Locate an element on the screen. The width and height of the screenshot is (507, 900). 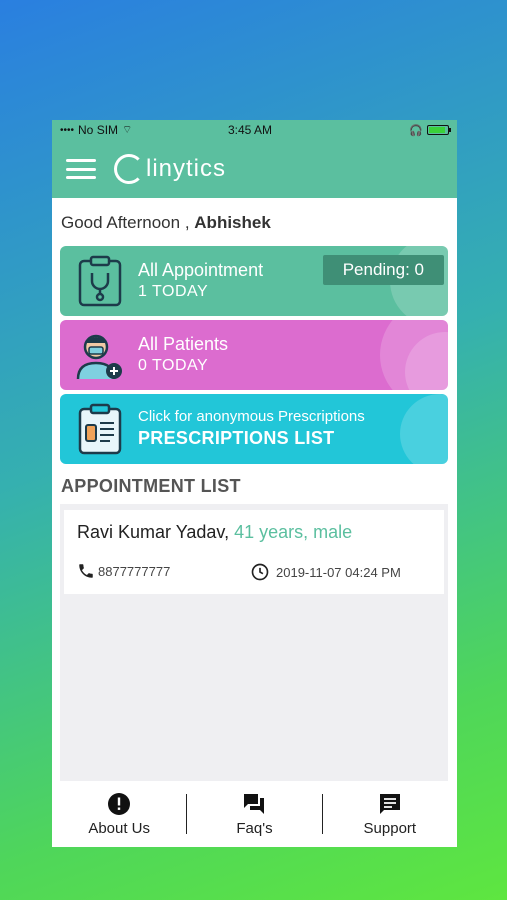
signal-dots-icon: •••• is located at coordinates (67, 130).